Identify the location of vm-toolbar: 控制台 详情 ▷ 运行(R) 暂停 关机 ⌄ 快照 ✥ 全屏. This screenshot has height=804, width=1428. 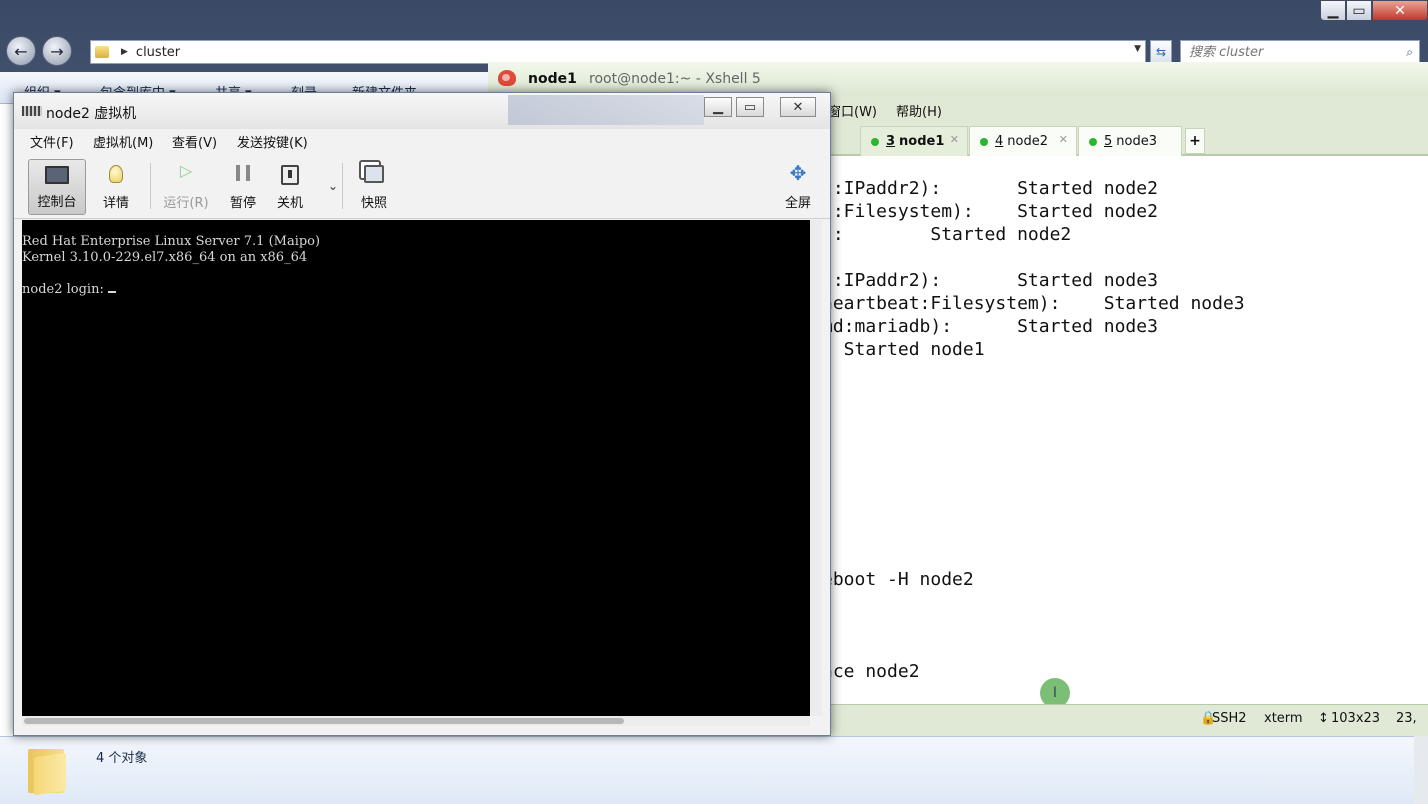
(422, 186).